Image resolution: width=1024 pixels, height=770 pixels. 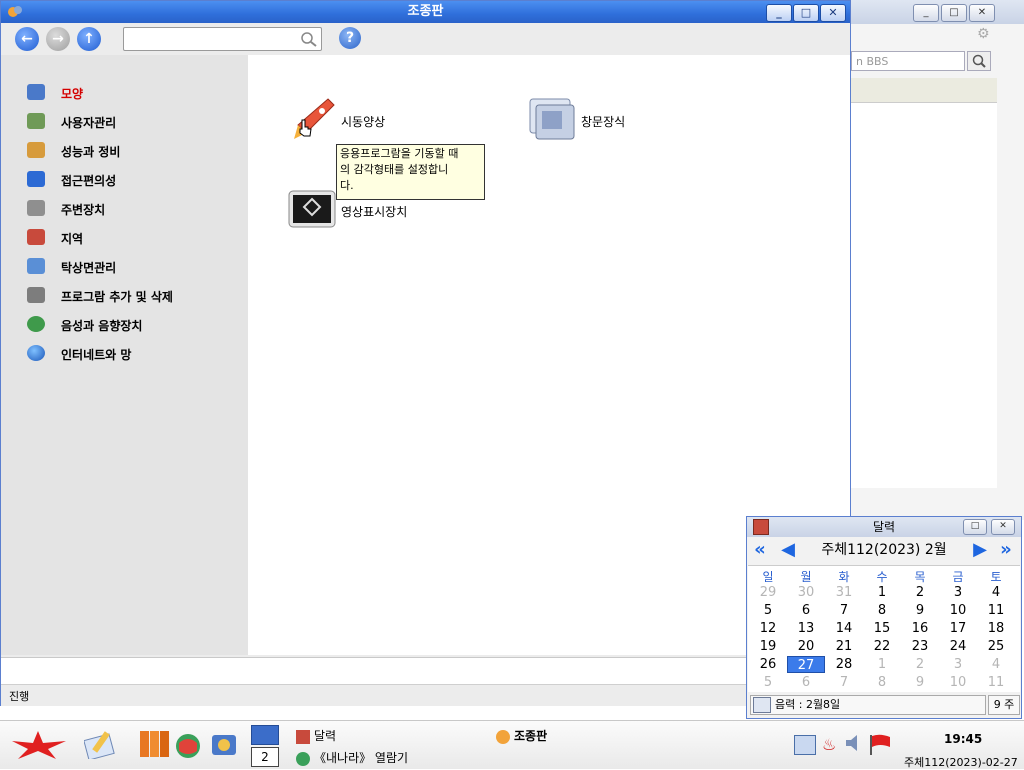 What do you see at coordinates (36, 295) in the screenshot?
I see `add-remove-icon` at bounding box center [36, 295].